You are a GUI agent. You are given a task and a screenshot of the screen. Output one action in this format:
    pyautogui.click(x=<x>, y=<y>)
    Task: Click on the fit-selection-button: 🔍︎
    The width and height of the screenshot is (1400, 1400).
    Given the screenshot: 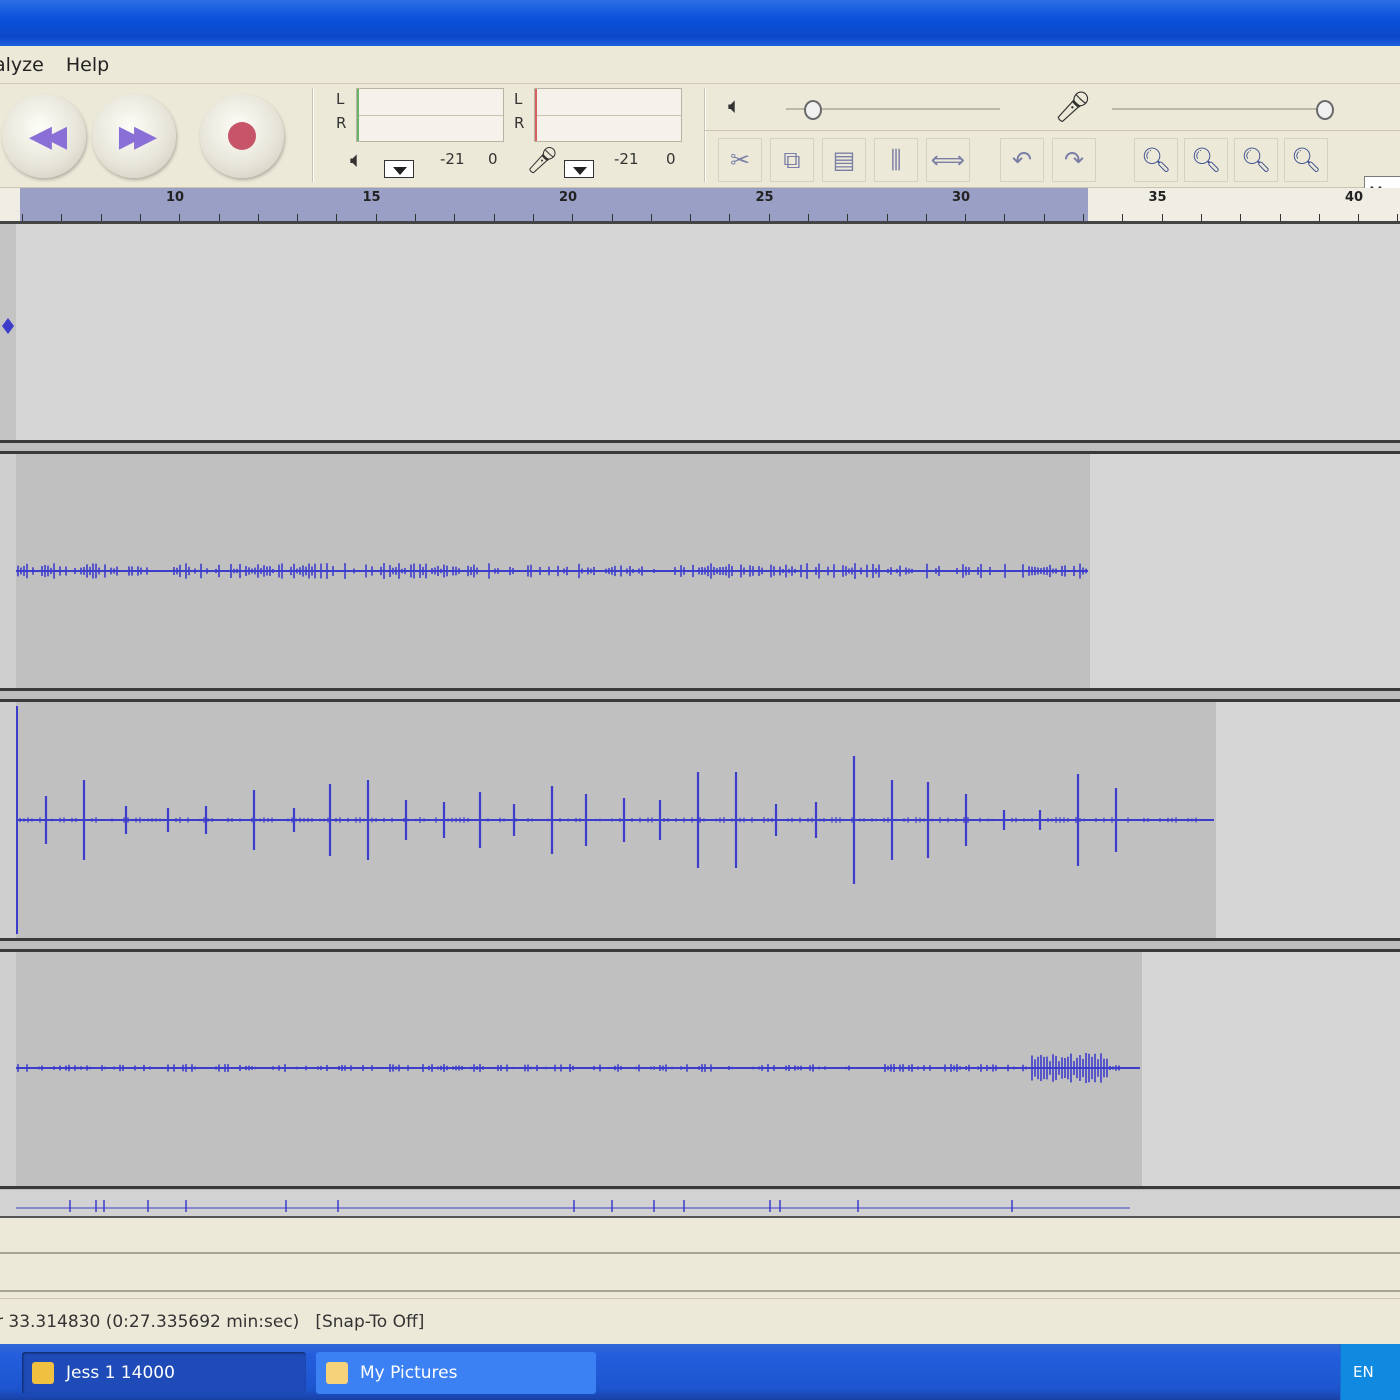 What is the action you would take?
    pyautogui.click(x=1256, y=160)
    